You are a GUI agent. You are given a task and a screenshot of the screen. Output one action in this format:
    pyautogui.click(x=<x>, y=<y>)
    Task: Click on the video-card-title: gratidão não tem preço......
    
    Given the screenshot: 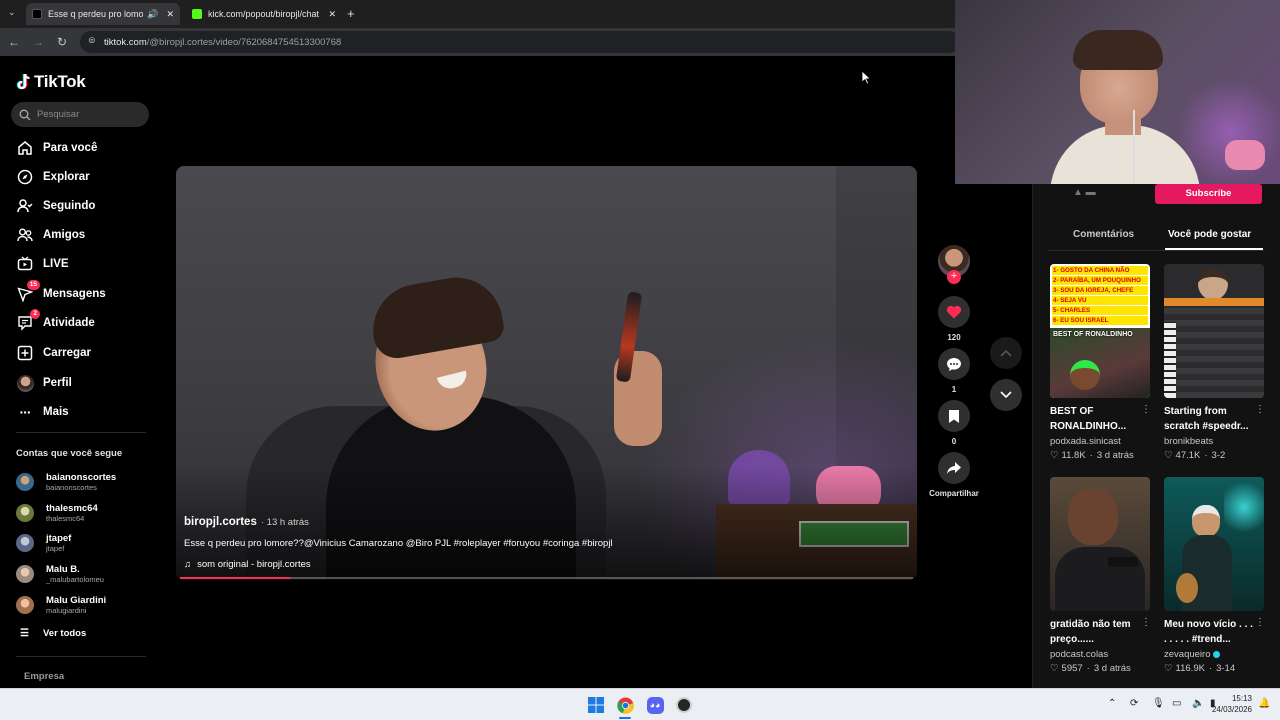 What is the action you would take?
    pyautogui.click(x=1097, y=632)
    